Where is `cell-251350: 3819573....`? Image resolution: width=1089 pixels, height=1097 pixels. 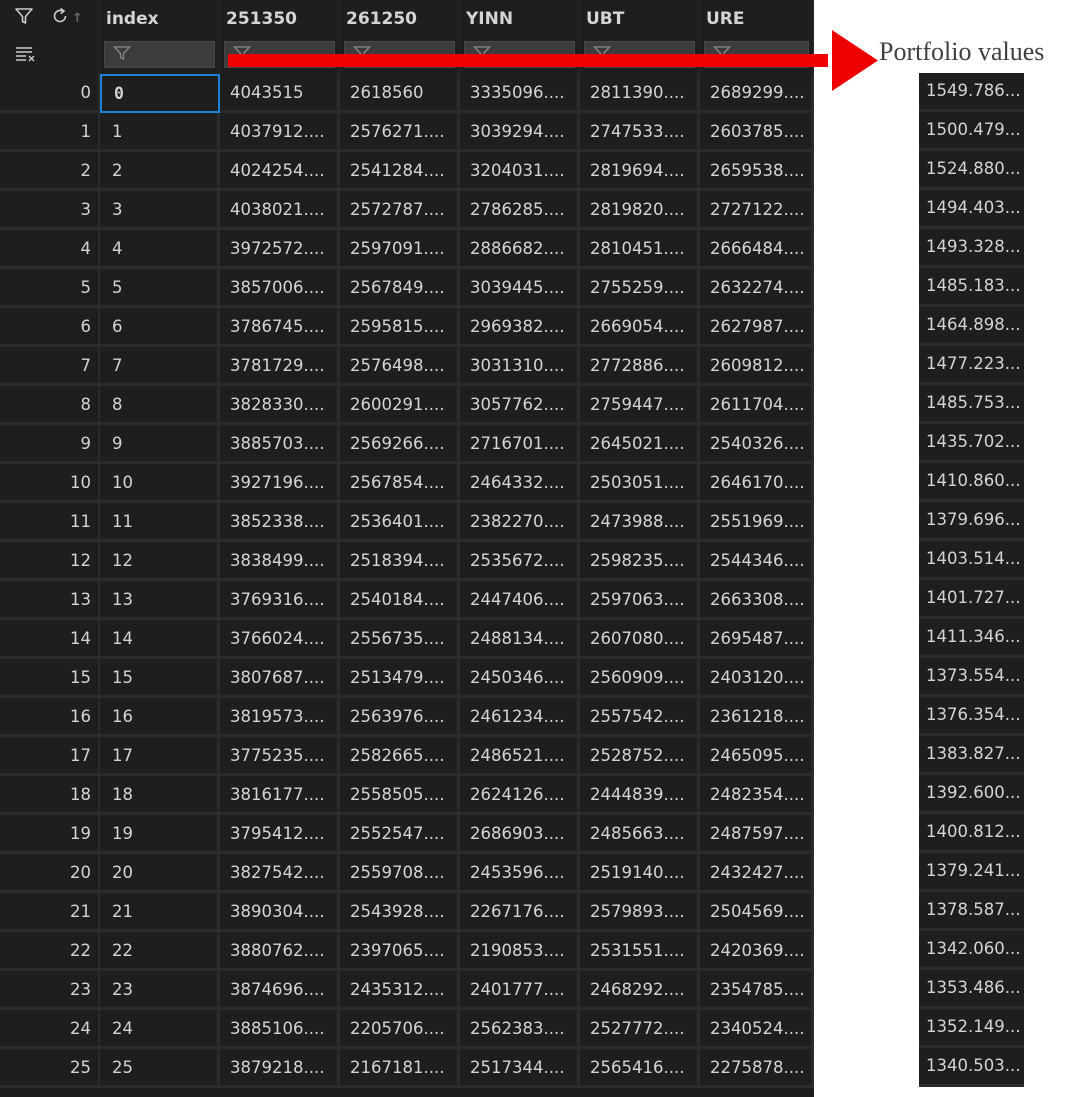
cell-251350: 3819573.... is located at coordinates (280, 717).